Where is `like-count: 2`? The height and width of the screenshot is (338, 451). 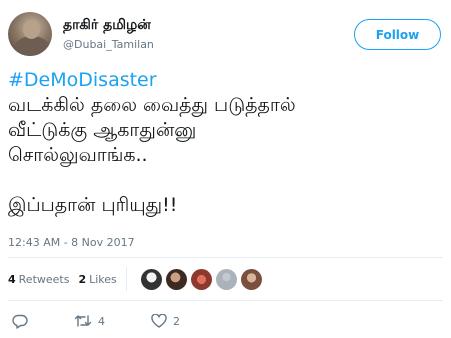 like-count: 2 is located at coordinates (176, 321).